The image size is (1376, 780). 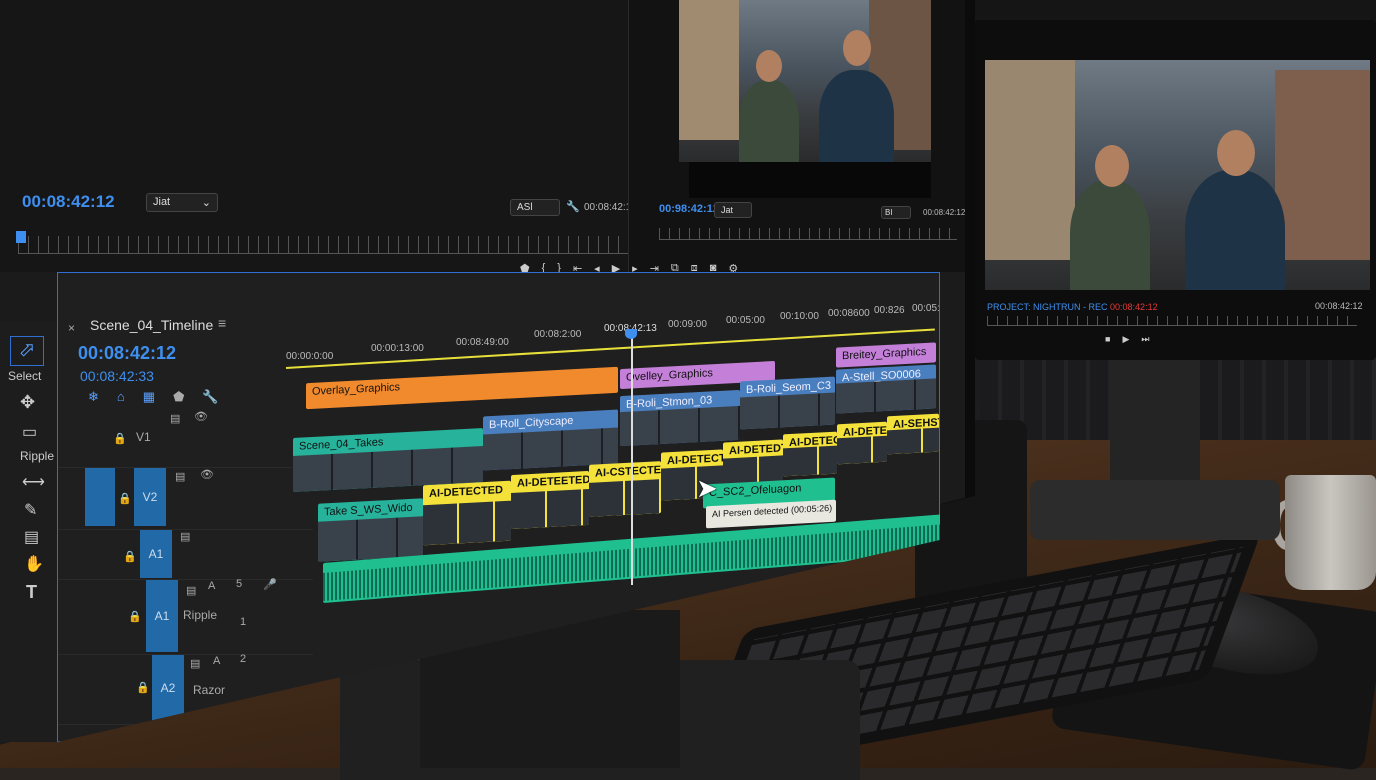 I want to click on track-label-v2: V2, so click(x=150, y=497).